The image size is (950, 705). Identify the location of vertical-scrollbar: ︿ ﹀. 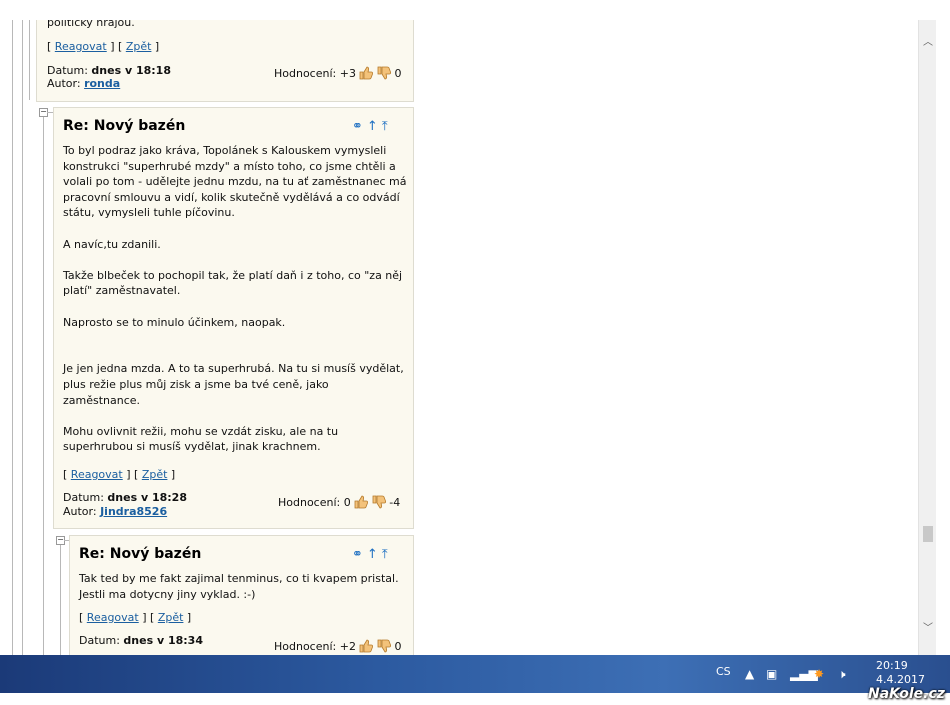
(927, 337).